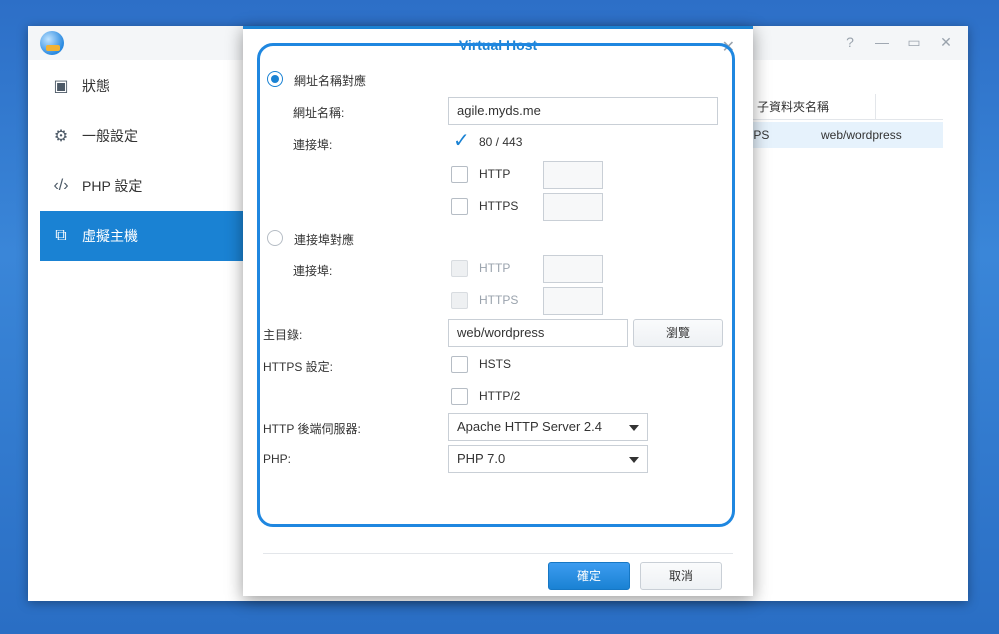  Describe the element at coordinates (499, 206) in the screenshot. I see `https-label: HTTPS` at that location.